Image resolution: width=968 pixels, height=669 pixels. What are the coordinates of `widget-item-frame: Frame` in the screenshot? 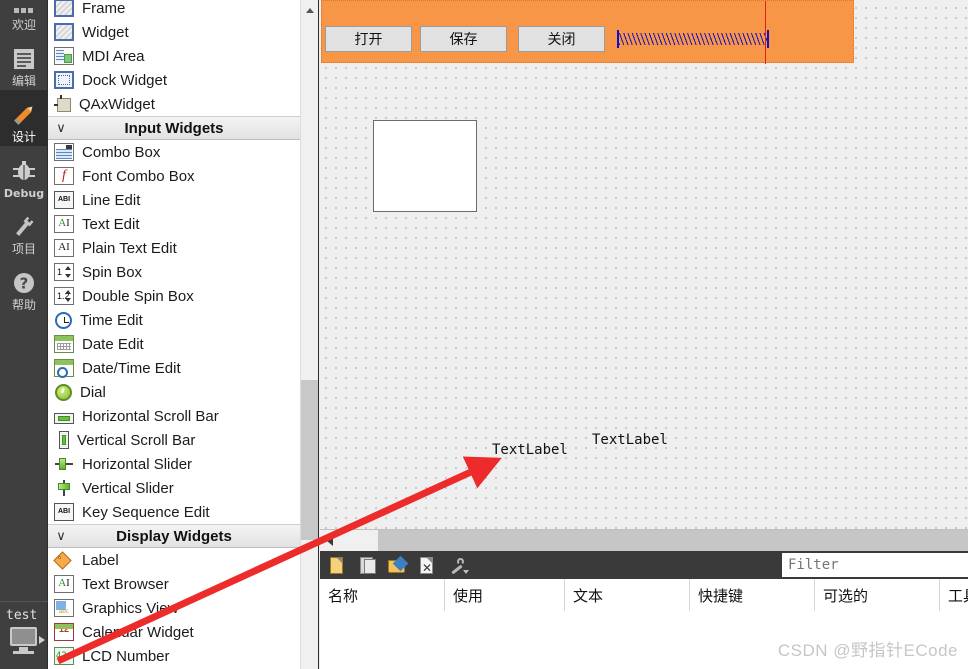 It's located at (174, 10).